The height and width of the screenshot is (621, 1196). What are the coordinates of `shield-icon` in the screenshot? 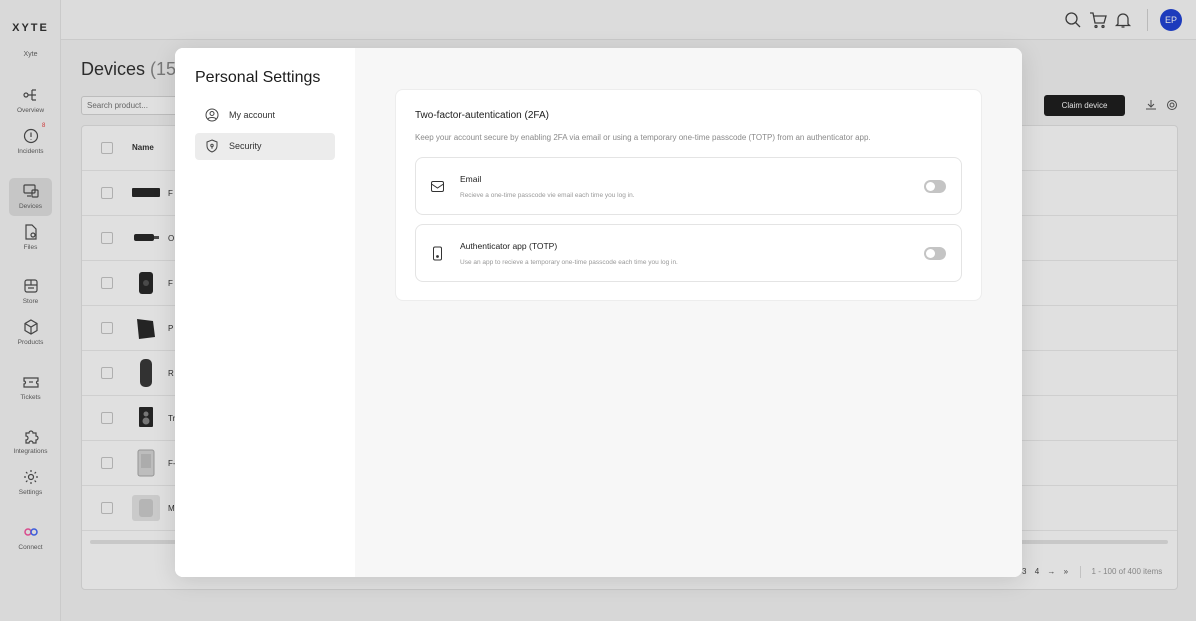 It's located at (212, 146).